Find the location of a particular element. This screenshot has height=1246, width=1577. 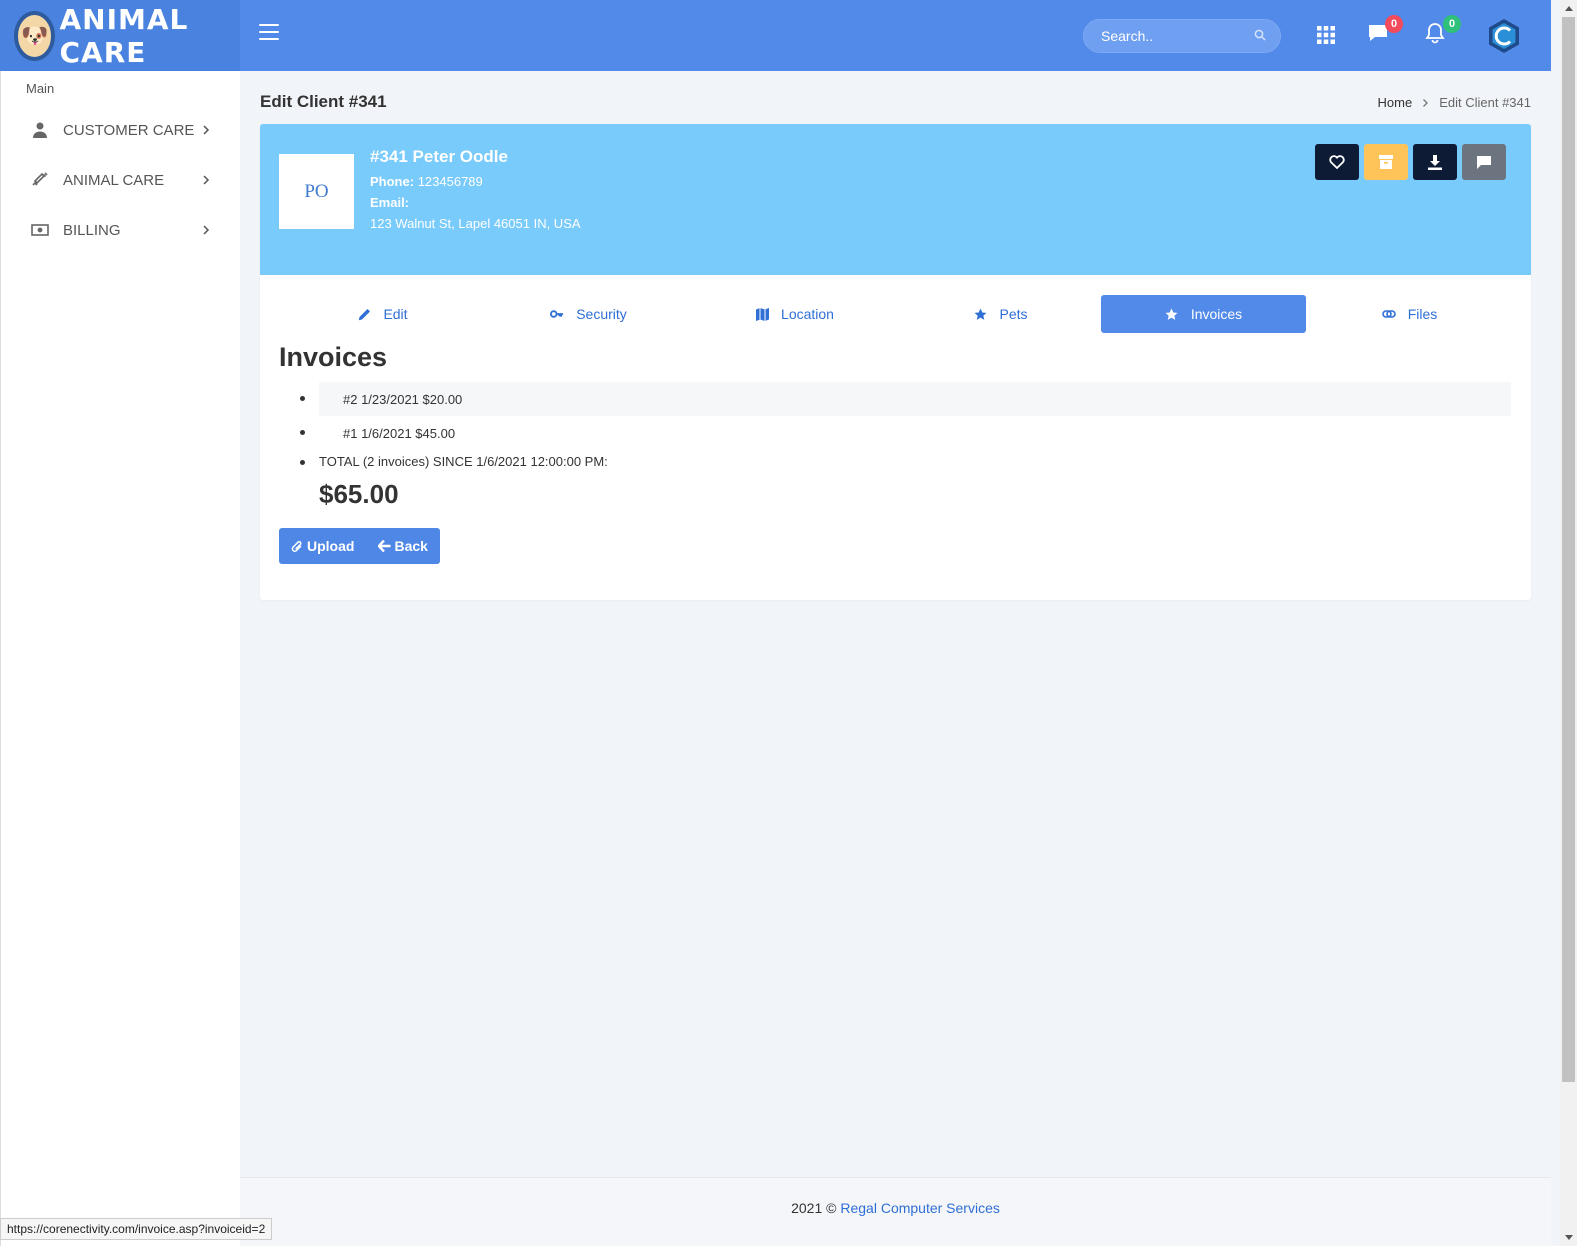

breadcrumb: Home Edit Client #341 is located at coordinates (1454, 102).